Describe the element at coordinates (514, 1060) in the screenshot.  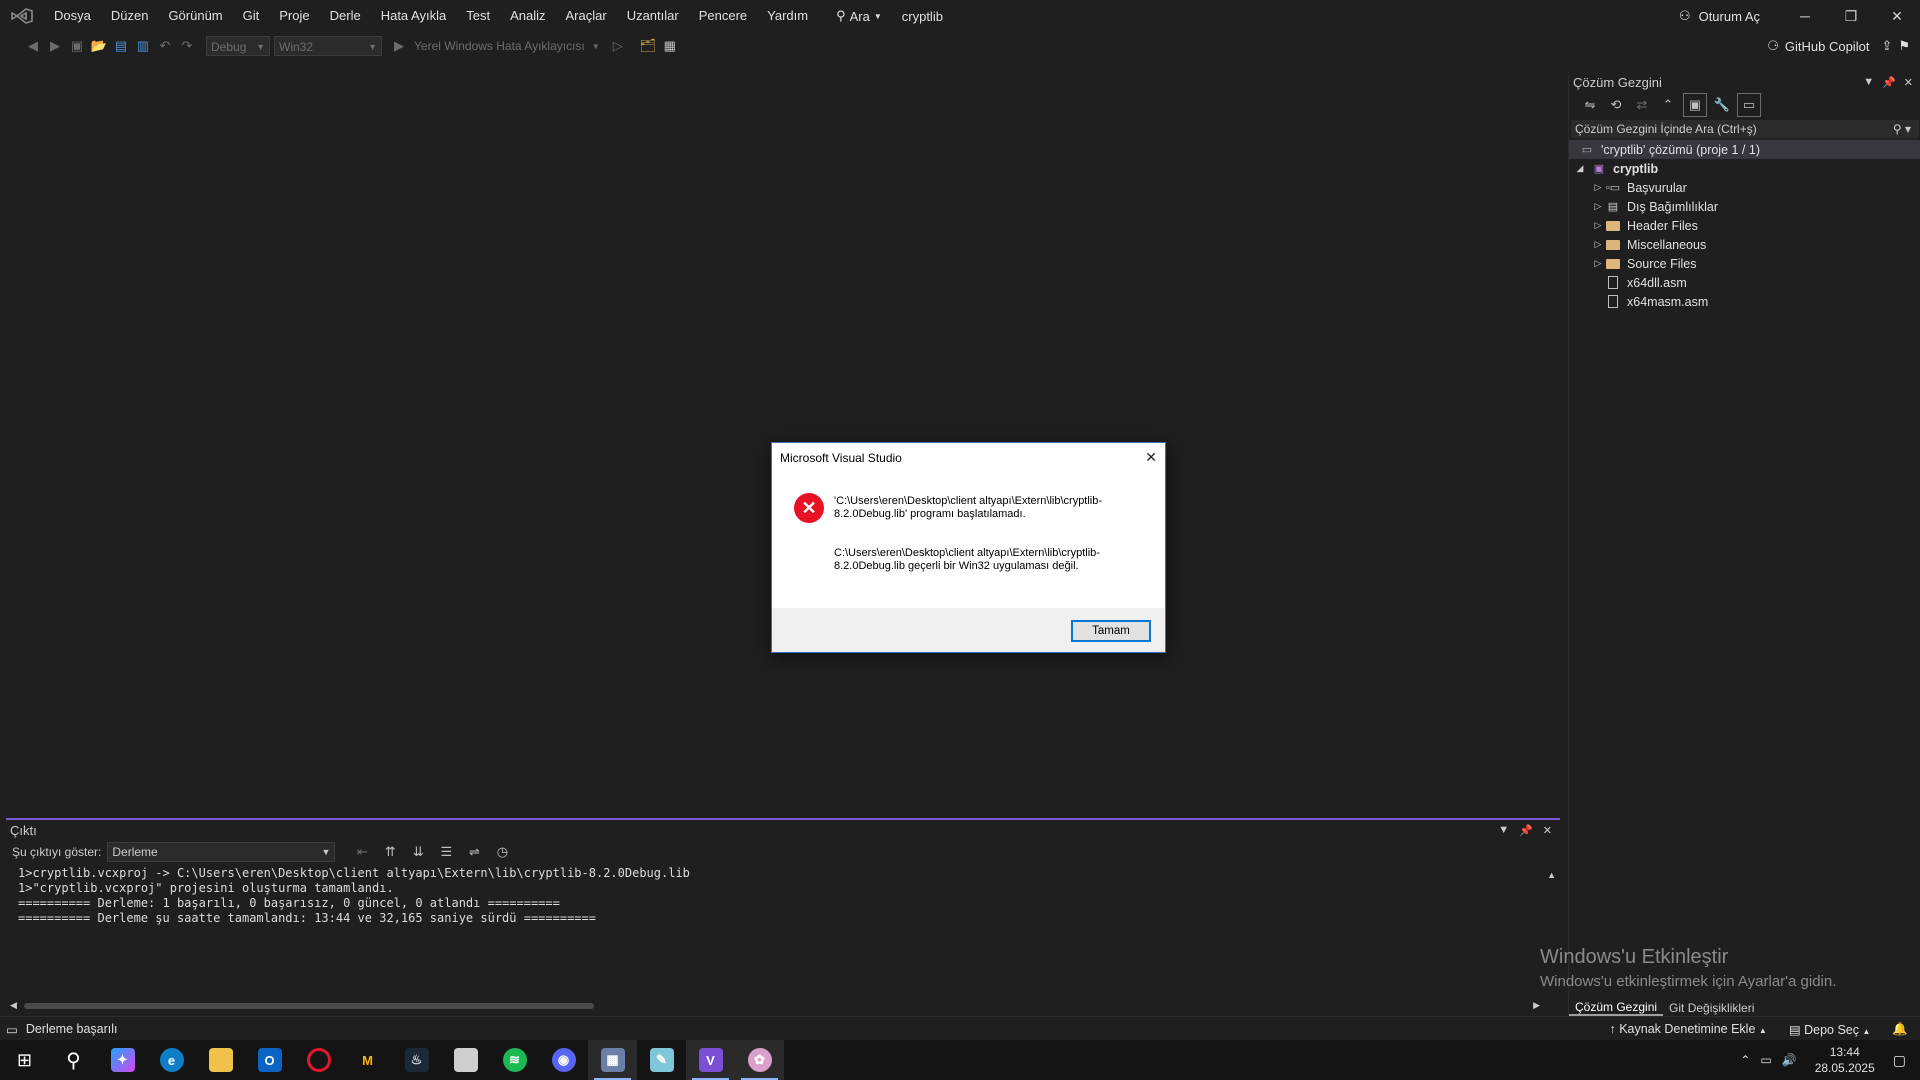
I see `taskbar-spotify: ≋` at that location.